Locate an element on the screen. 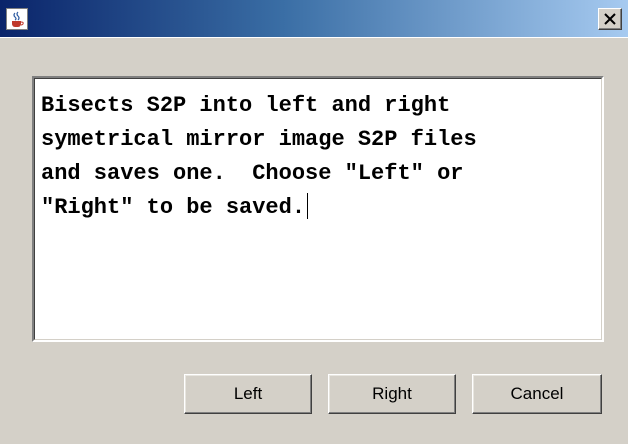 The width and height of the screenshot is (628, 444). right-button: Right is located at coordinates (392, 394).